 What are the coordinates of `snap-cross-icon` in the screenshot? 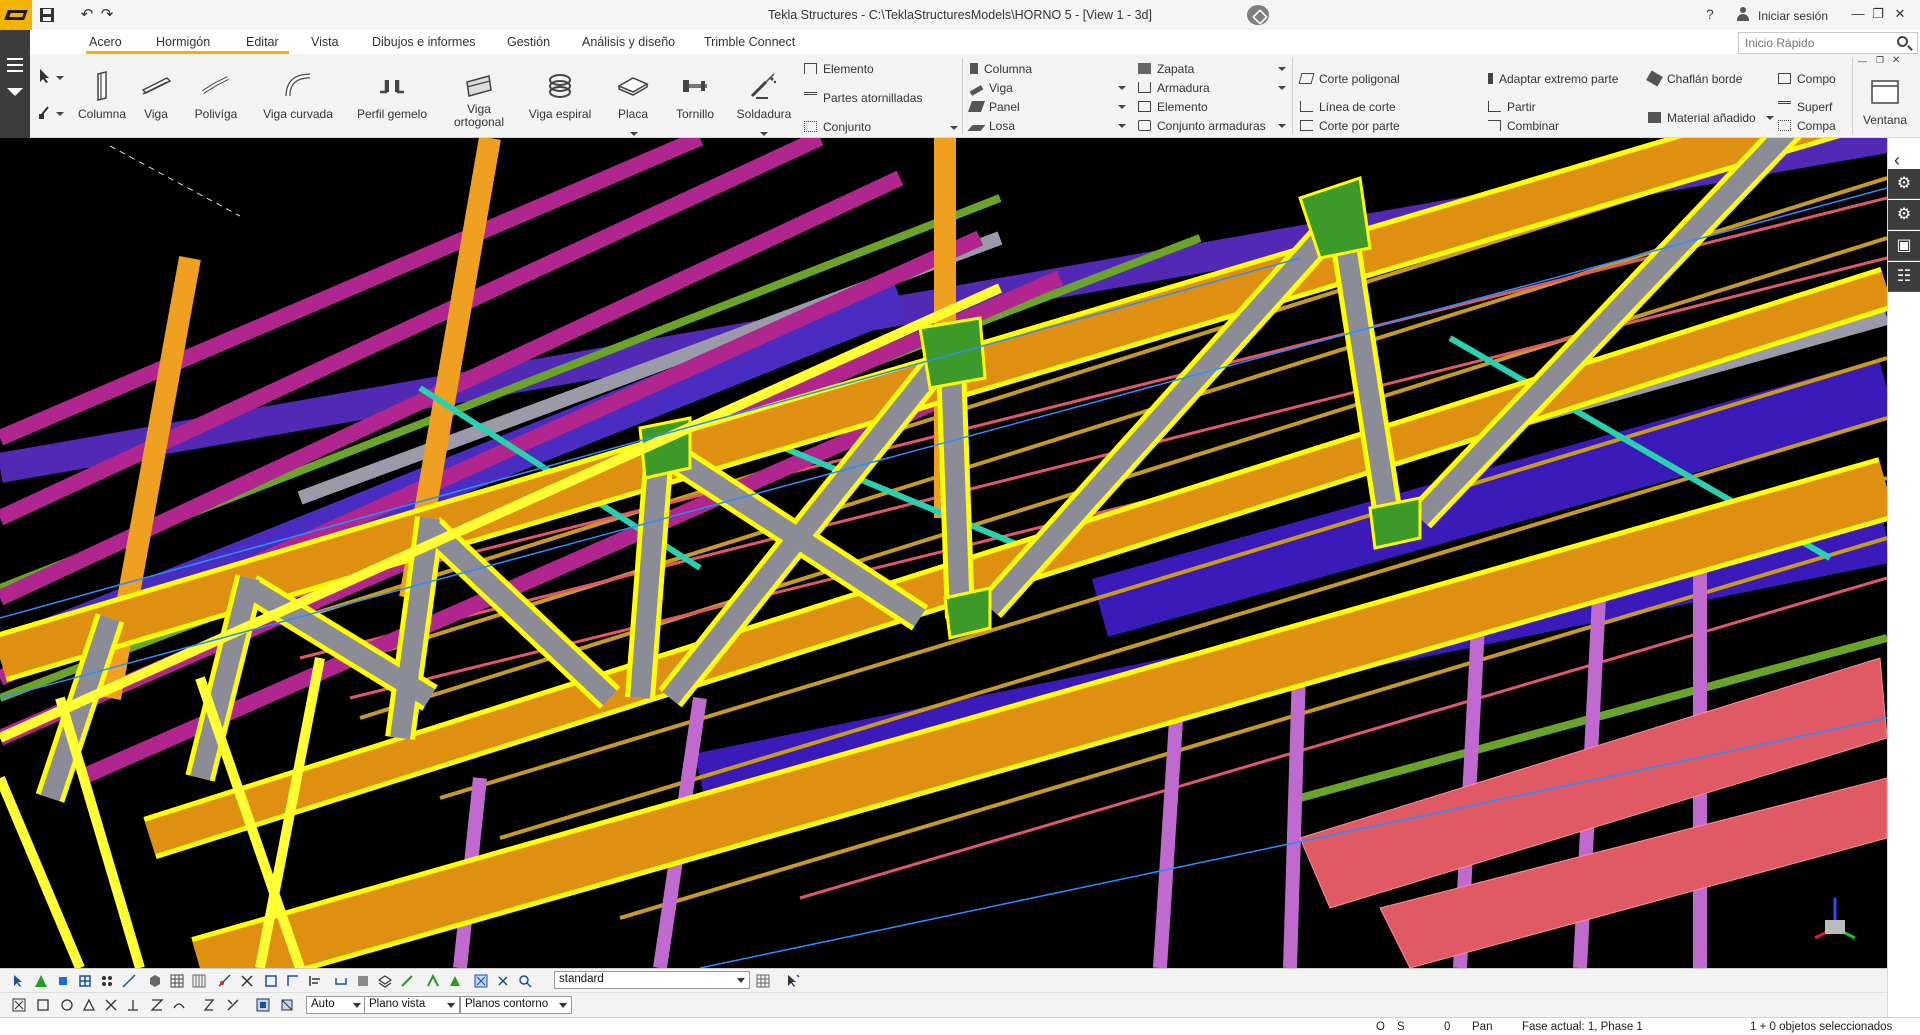 It's located at (111, 1005).